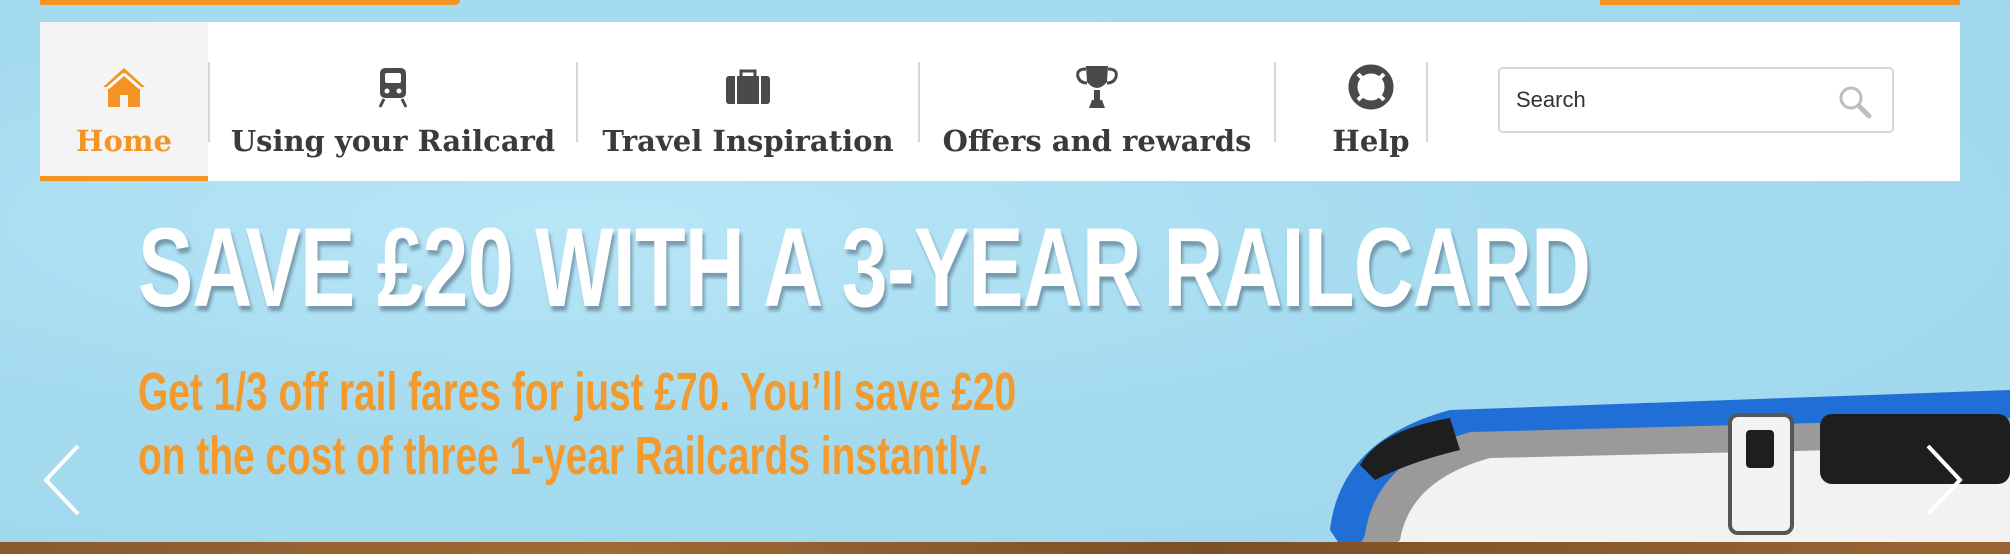  Describe the element at coordinates (1371, 87) in the screenshot. I see `lifebuoy-icon` at that location.